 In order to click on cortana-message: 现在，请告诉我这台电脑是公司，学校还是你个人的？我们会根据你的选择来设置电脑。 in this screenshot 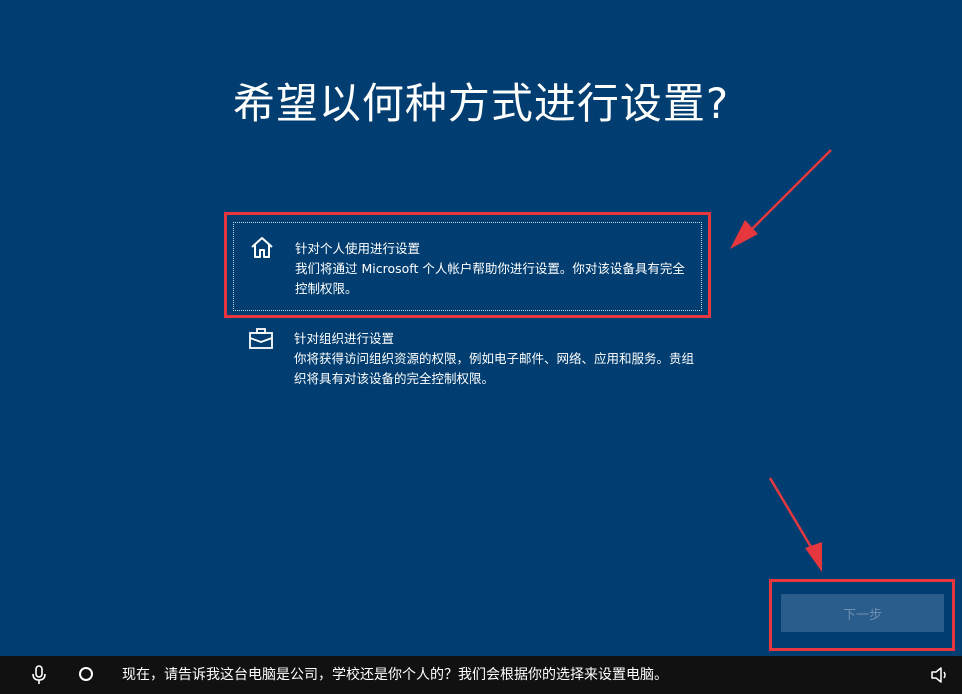, I will do `click(395, 675)`.